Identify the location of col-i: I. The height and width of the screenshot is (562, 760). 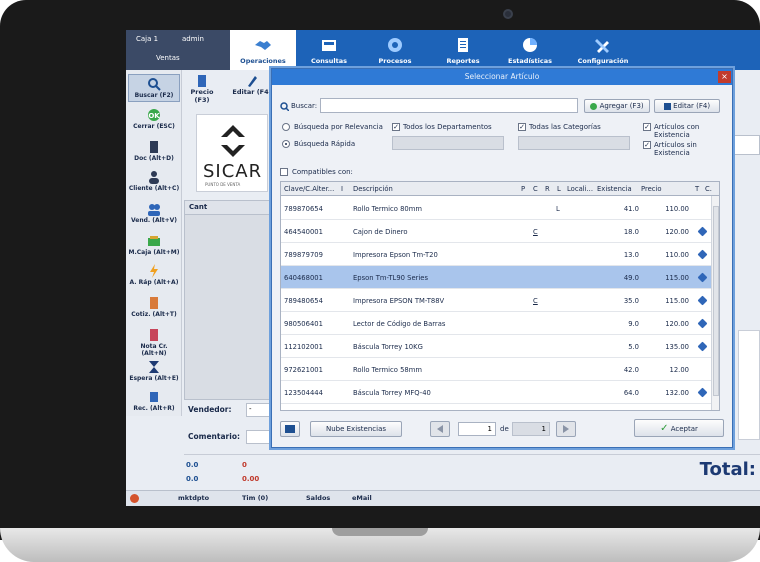
(342, 189).